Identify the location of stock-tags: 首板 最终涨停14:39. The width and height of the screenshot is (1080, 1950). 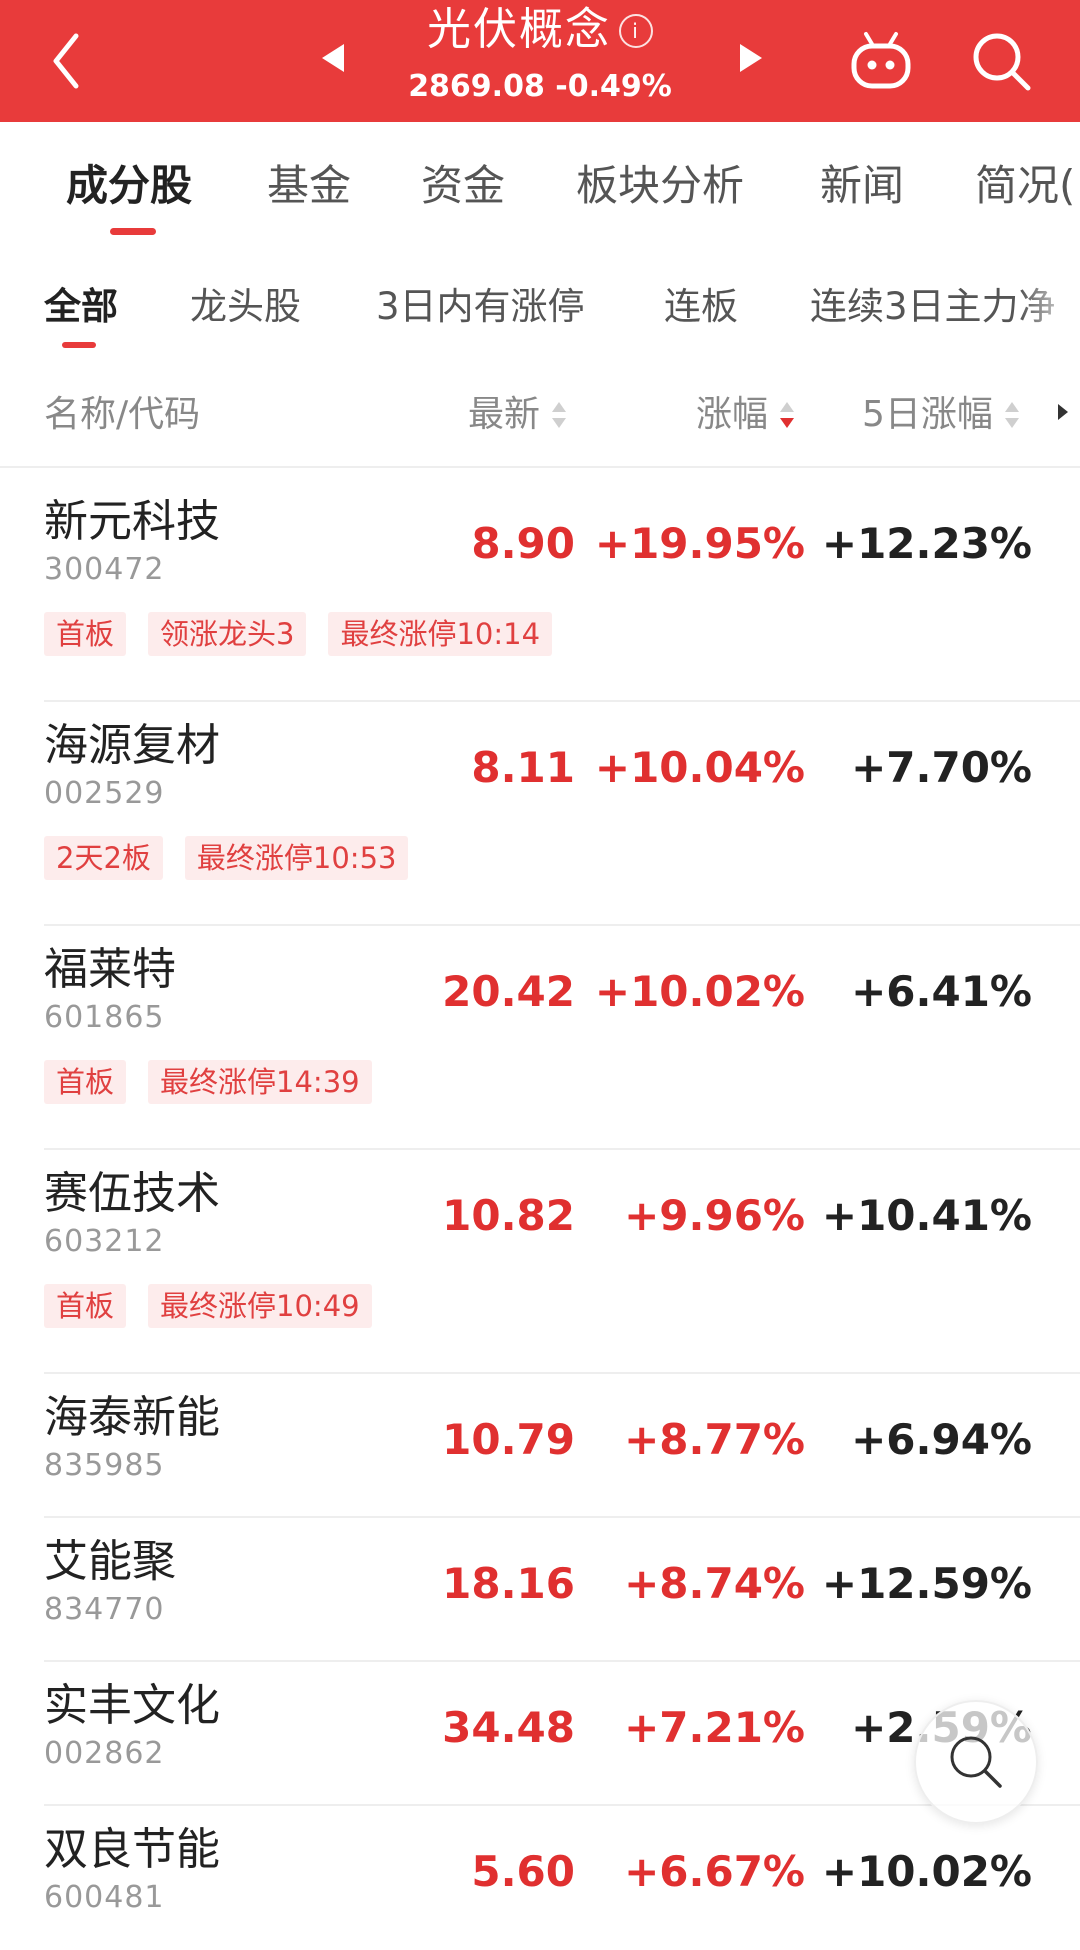
(208, 1082).